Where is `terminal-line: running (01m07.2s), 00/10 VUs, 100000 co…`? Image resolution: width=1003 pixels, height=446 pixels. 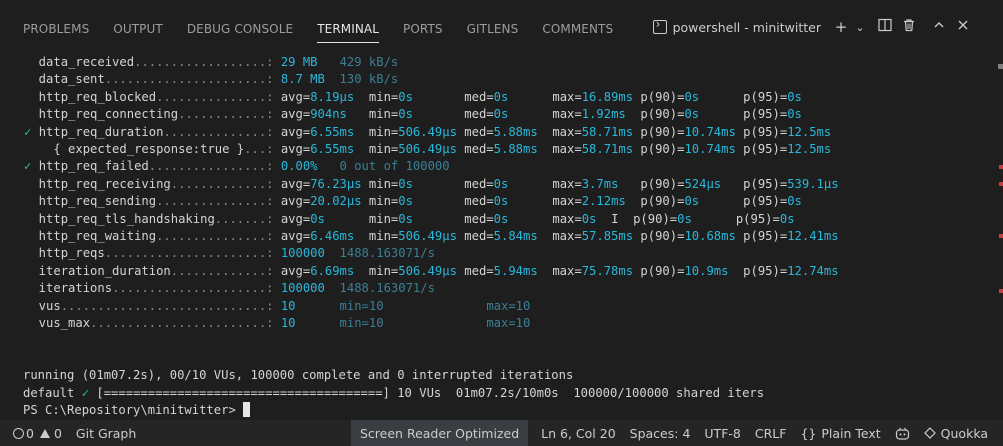 terminal-line: running (01m07.2s), 00/10 VUs, 100000 co… is located at coordinates (298, 375).